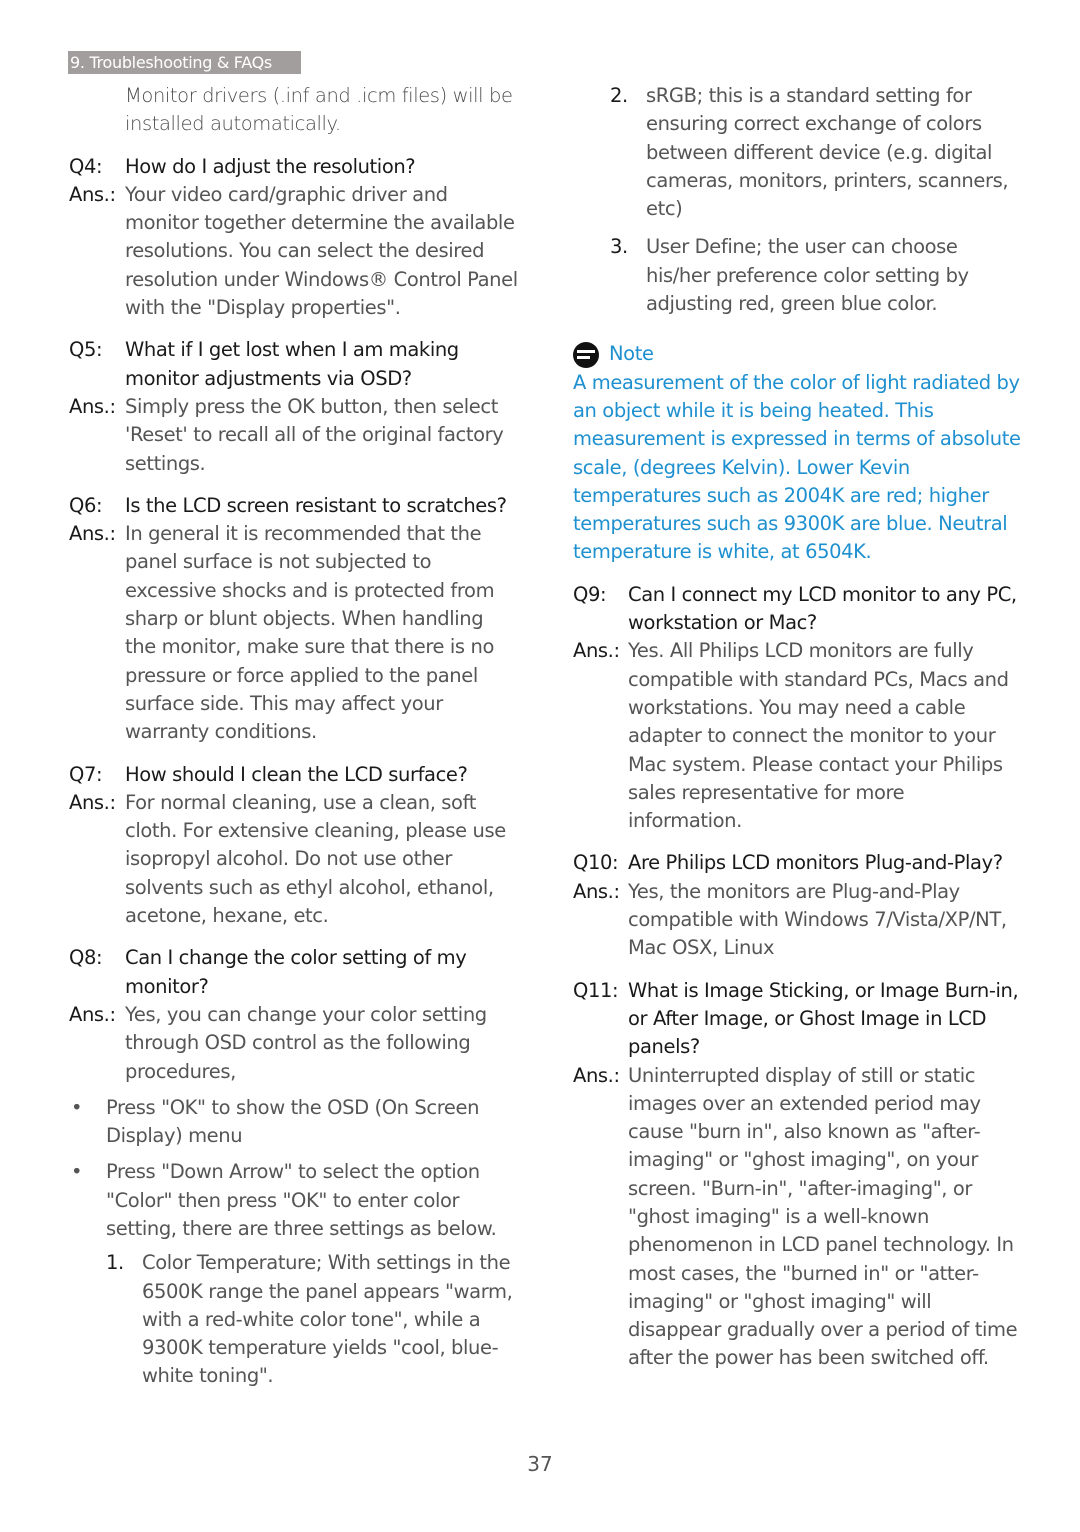 The height and width of the screenshot is (1532, 1080). I want to click on question: Q7: How should I clean the LCD surface?, so click(268, 774).